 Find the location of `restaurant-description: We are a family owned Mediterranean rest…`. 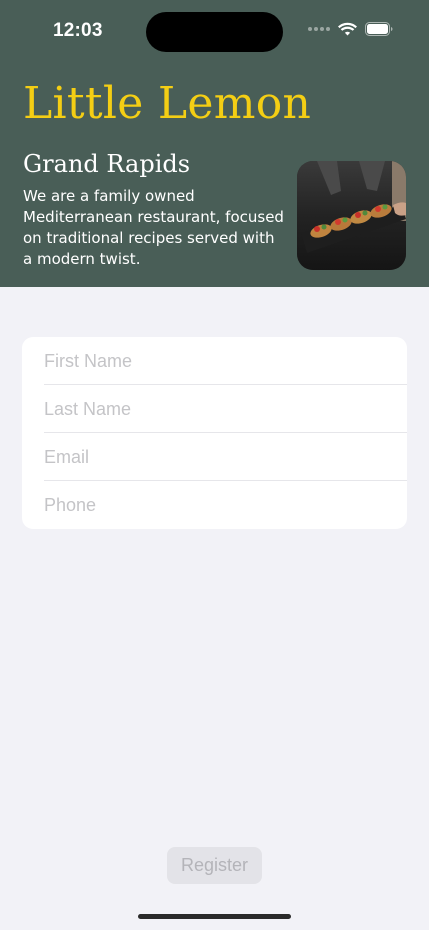

restaurant-description: We are a family owned Mediterranean rest… is located at coordinates (153, 227).